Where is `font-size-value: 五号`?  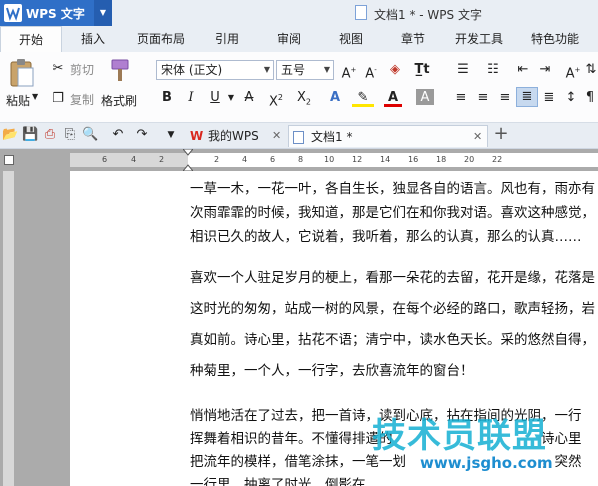
font-size-value: 五号 is located at coordinates (293, 70).